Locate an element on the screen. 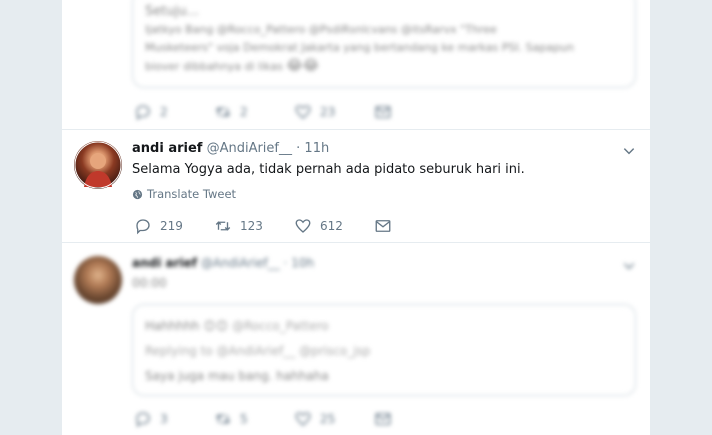 This screenshot has height=435, width=712. like-count: 25 is located at coordinates (328, 419).